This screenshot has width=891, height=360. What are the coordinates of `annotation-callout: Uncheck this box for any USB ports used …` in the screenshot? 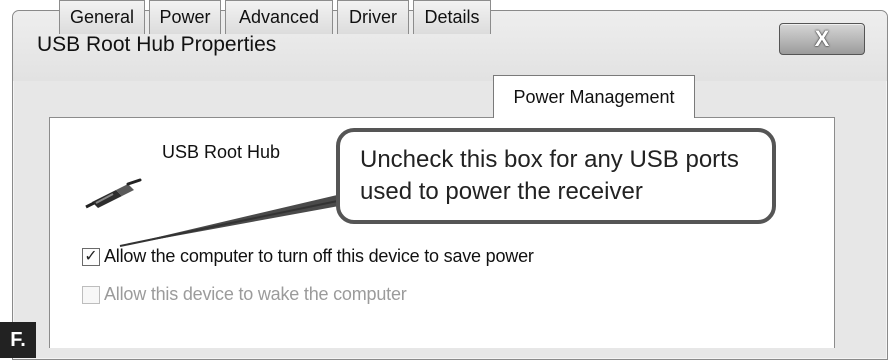 It's located at (556, 176).